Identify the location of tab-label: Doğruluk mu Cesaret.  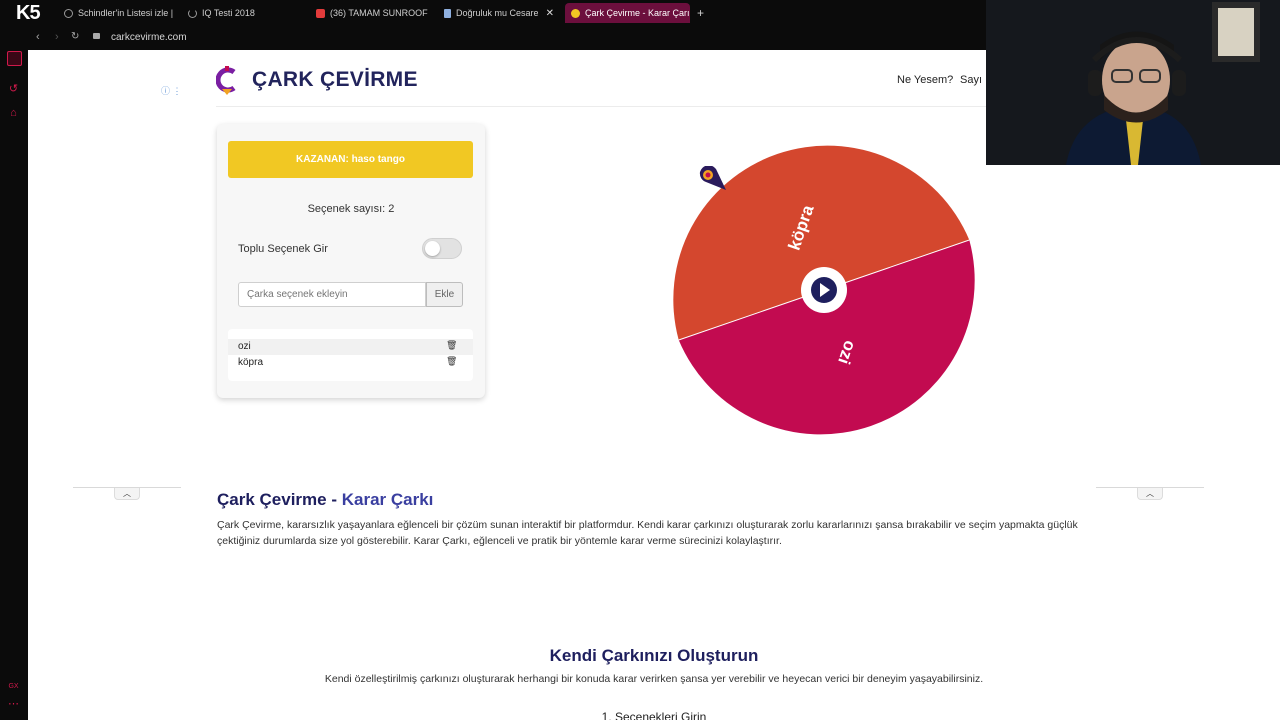
(497, 13).